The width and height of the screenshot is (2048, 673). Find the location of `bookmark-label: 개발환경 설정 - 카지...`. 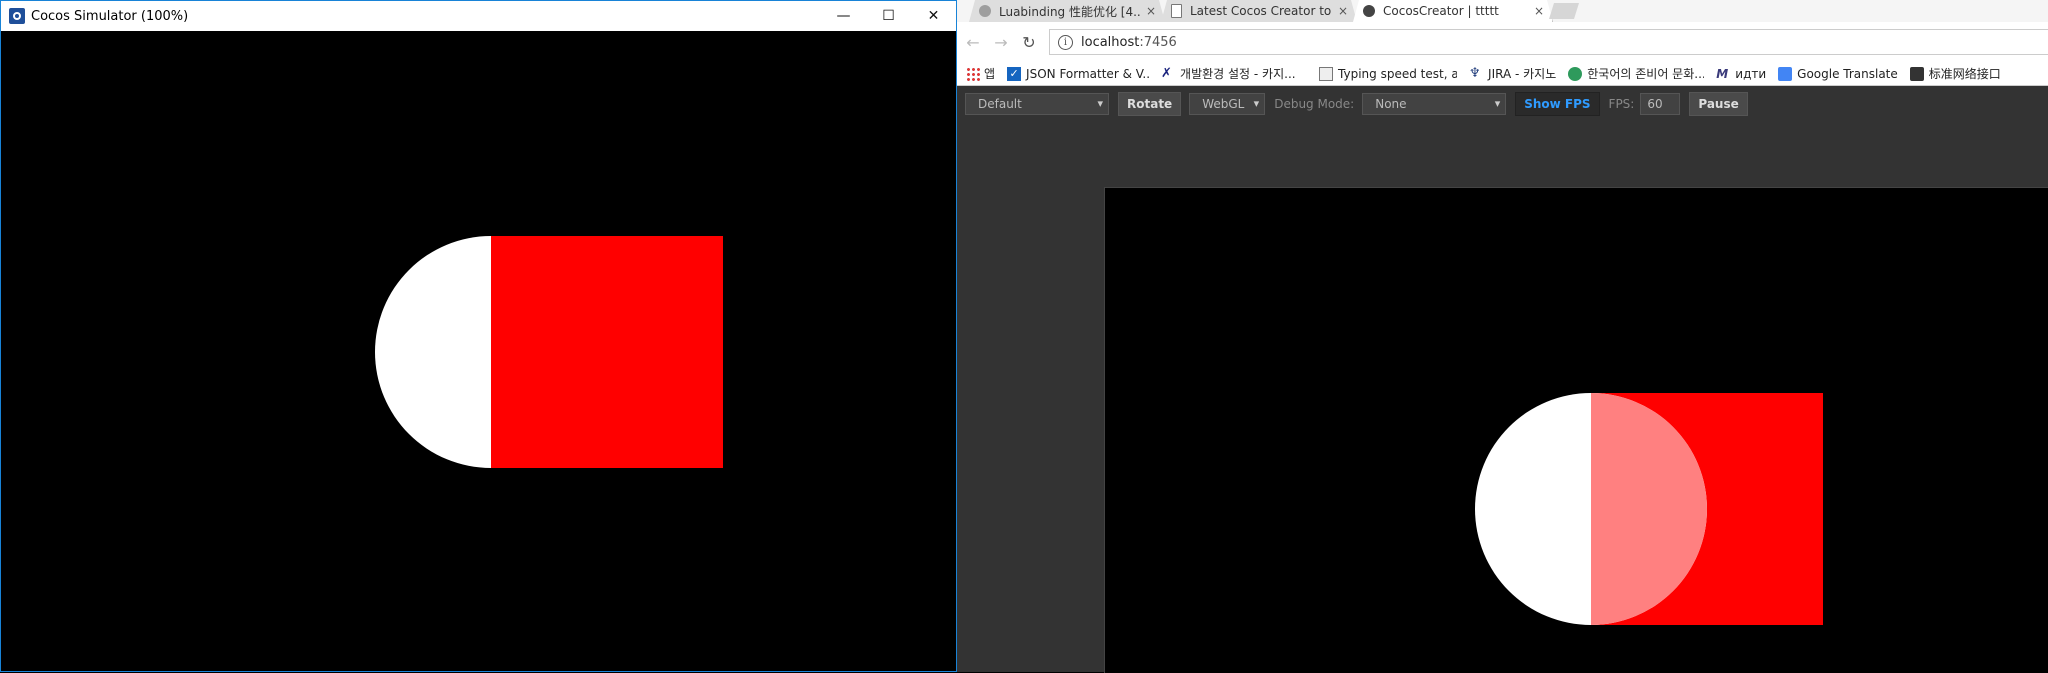

bookmark-label: 개발환경 설정 - 카지... is located at coordinates (1238, 74).